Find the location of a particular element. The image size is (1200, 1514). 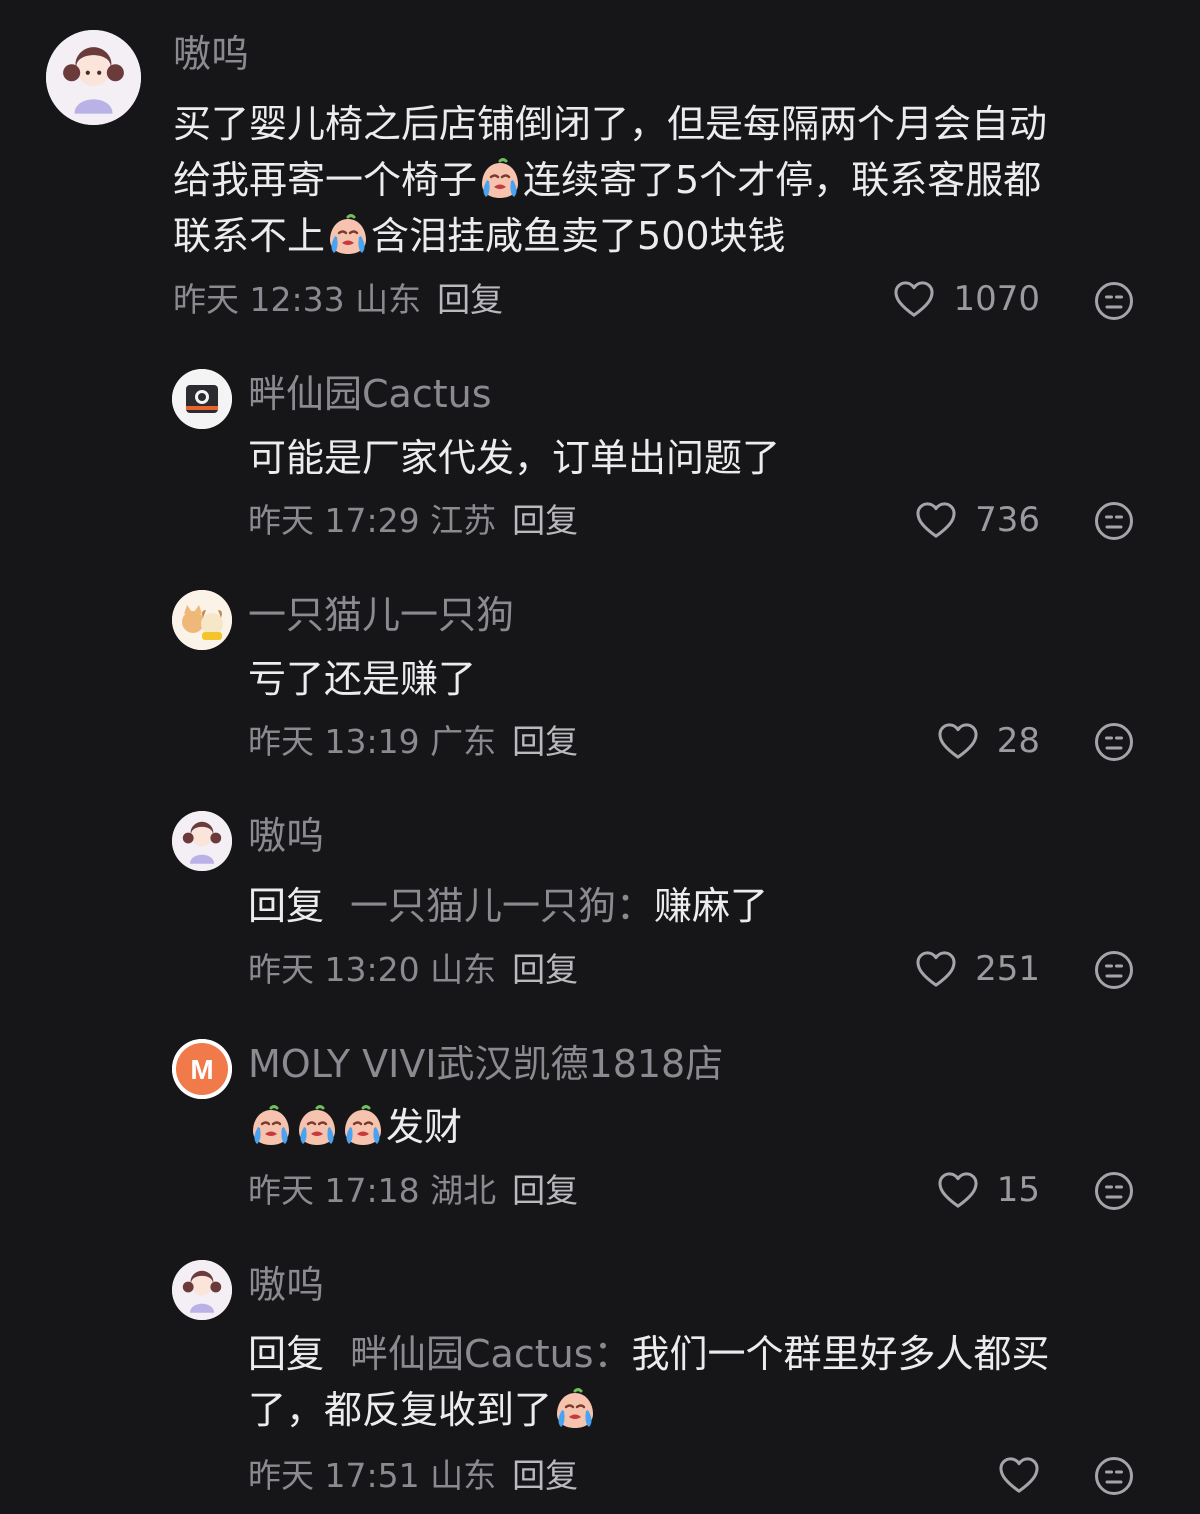

reply-text: 我们一个群里好多人都买 is located at coordinates (840, 1354).